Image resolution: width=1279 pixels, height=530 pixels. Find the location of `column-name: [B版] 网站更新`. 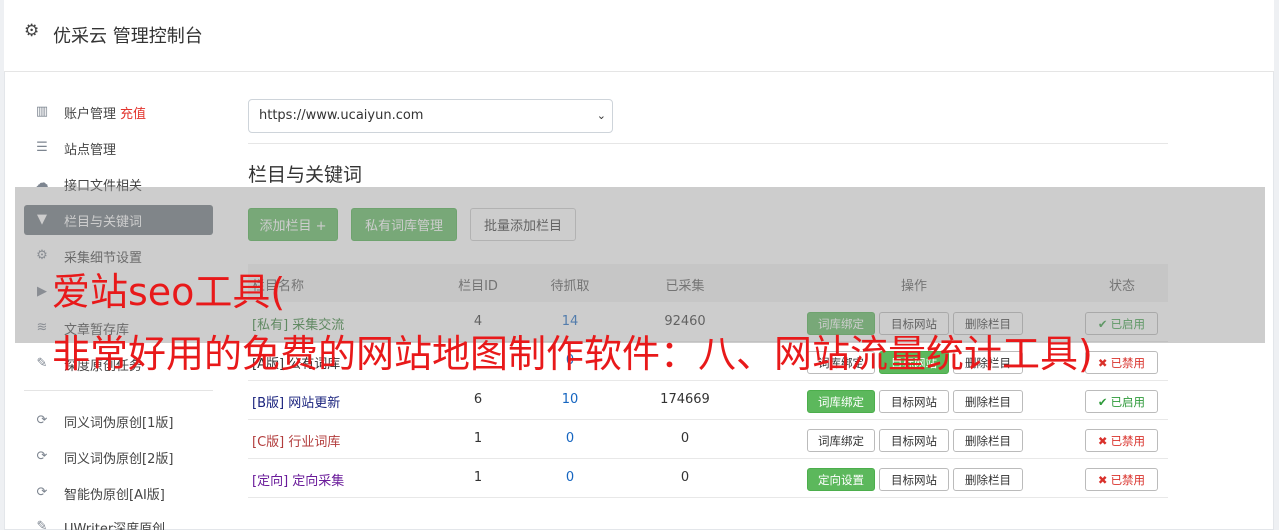

column-name: [B版] 网站更新 is located at coordinates (296, 401).